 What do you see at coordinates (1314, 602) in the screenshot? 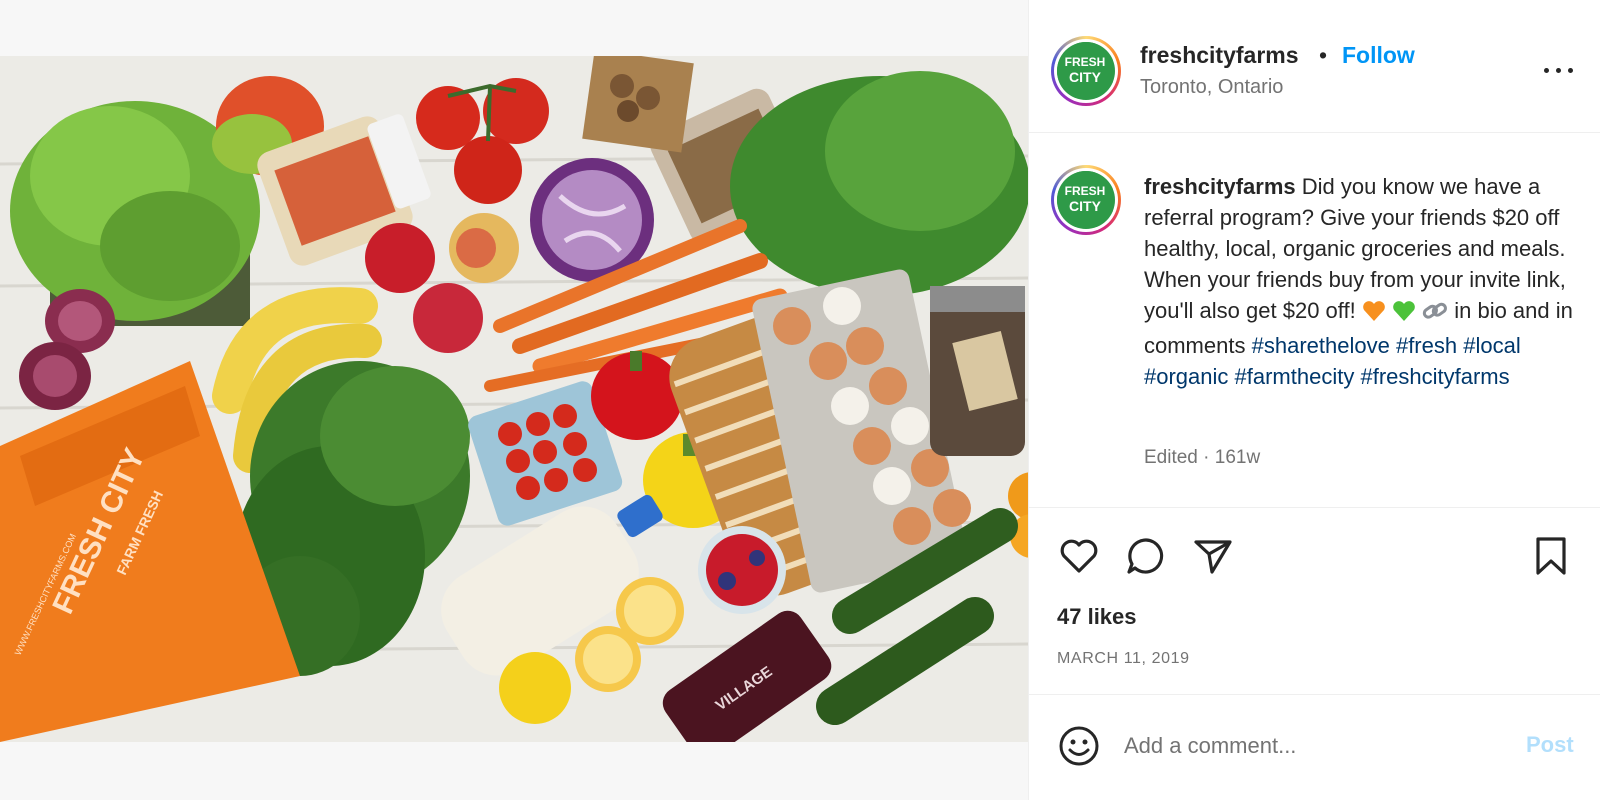
I see `post-actions: 47 likes MARCH 11, 2019` at bounding box center [1314, 602].